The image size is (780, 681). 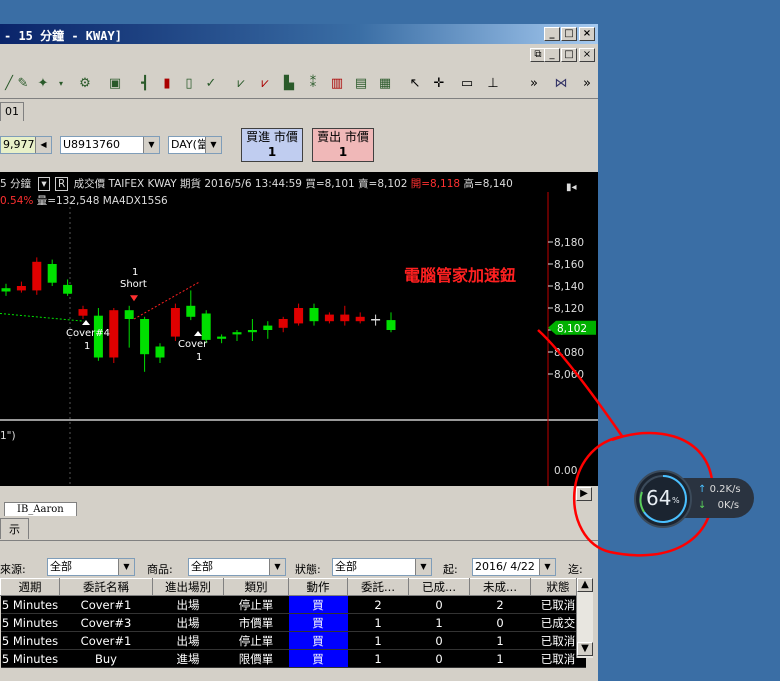 I want to click on product-select: 全部 ▼, so click(x=237, y=567).